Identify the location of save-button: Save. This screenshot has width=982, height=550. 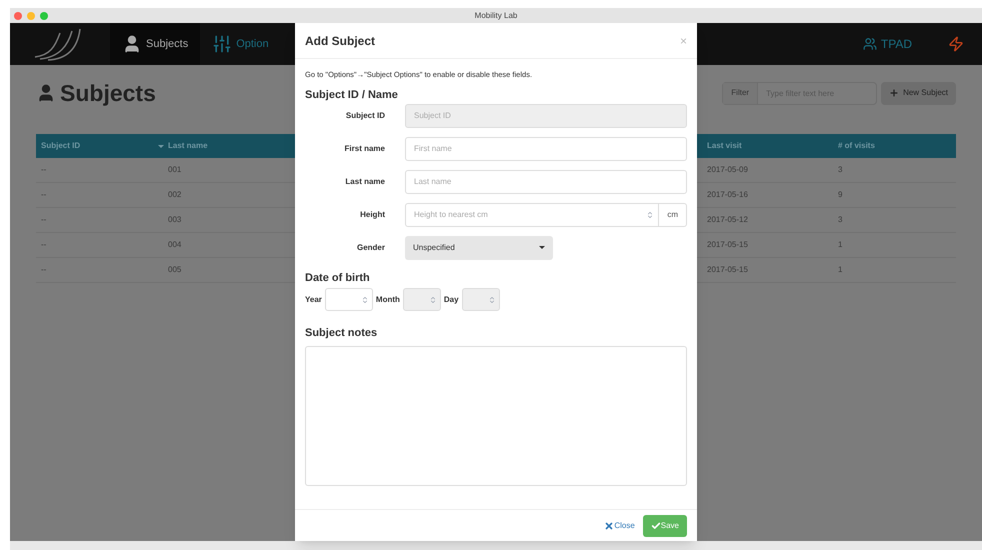
(664, 525).